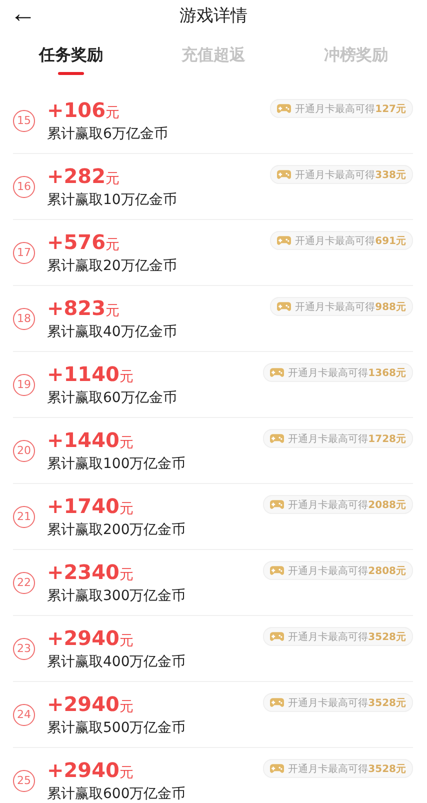 The image size is (427, 803). I want to click on task-description: 累计赢取40万亿金币, so click(112, 332).